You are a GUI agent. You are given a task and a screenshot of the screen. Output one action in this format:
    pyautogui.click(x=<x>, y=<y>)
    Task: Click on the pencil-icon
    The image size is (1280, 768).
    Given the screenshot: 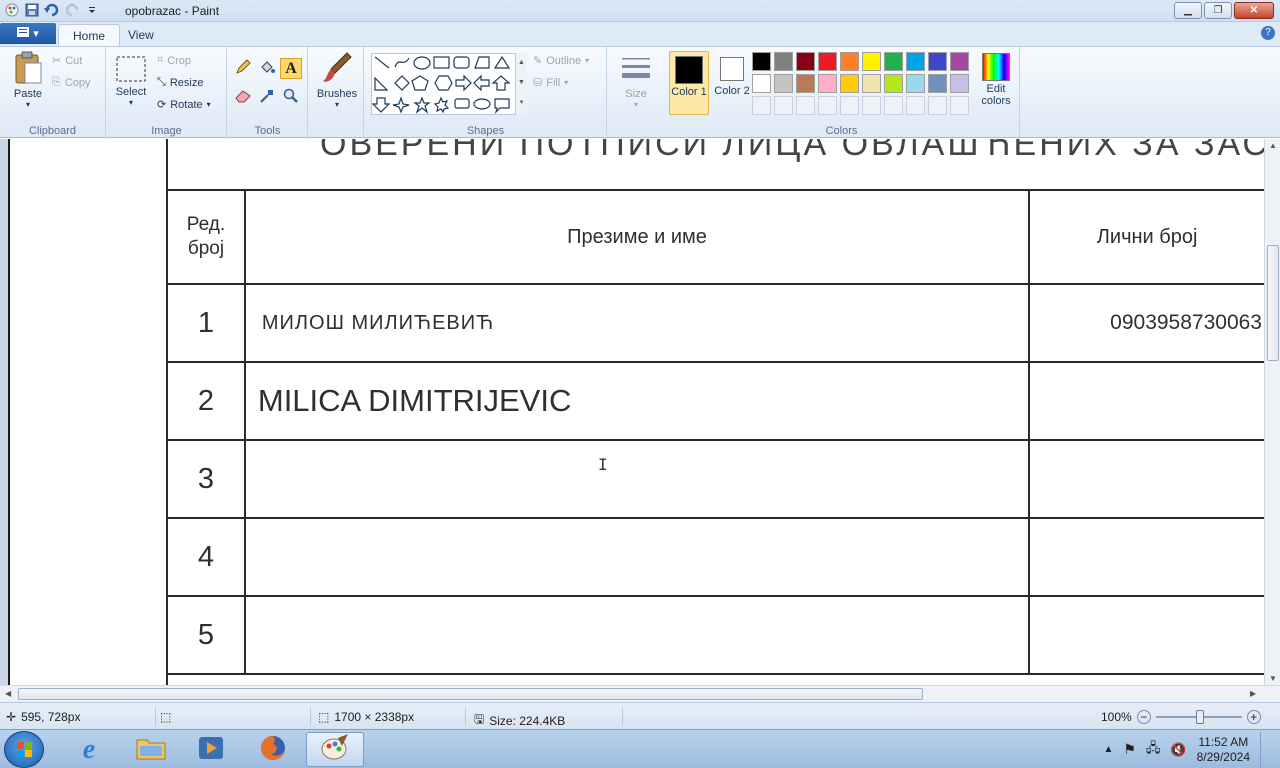 What is the action you would take?
    pyautogui.click(x=243, y=68)
    